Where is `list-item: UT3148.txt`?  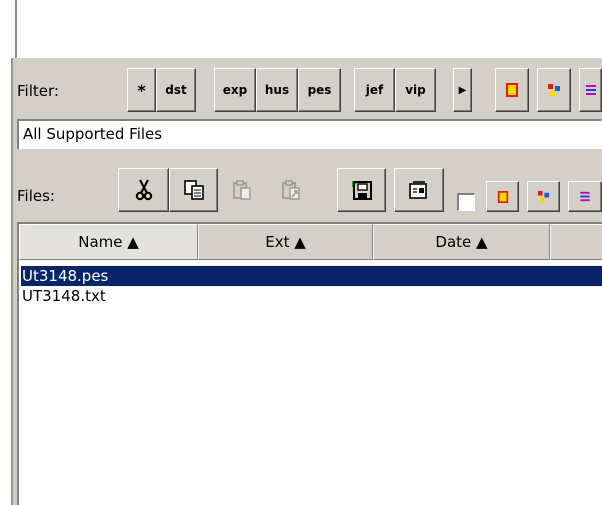
list-item: UT3148.txt is located at coordinates (63, 296).